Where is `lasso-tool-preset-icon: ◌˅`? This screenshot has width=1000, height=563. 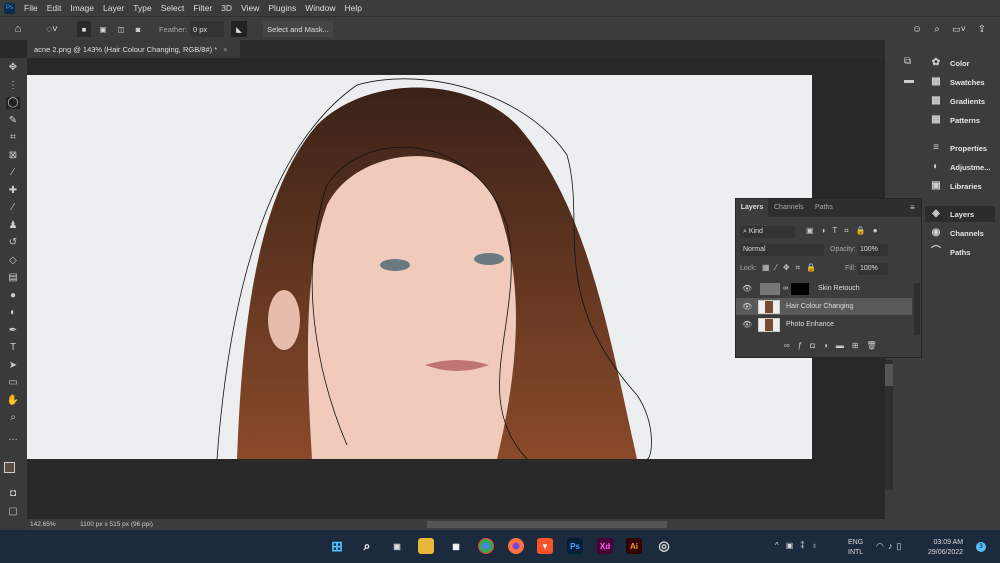 lasso-tool-preset-icon: ◌˅ is located at coordinates (52, 29).